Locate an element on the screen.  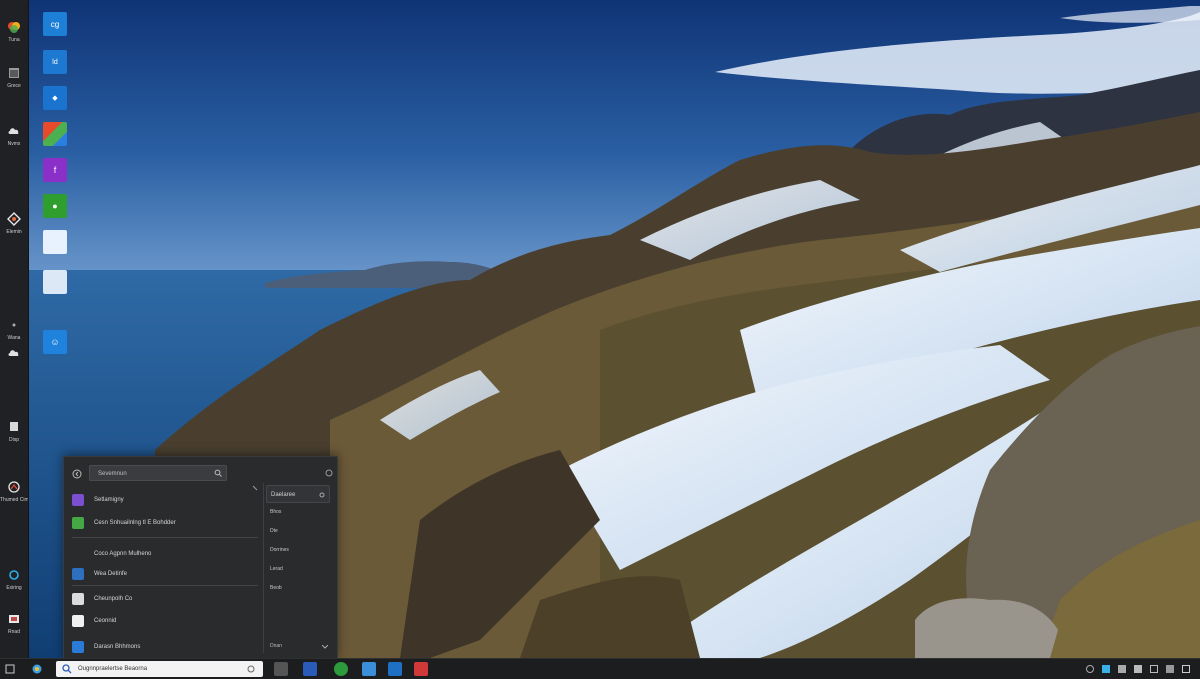
app-tile-icon: cg is located at coordinates (55, 24).